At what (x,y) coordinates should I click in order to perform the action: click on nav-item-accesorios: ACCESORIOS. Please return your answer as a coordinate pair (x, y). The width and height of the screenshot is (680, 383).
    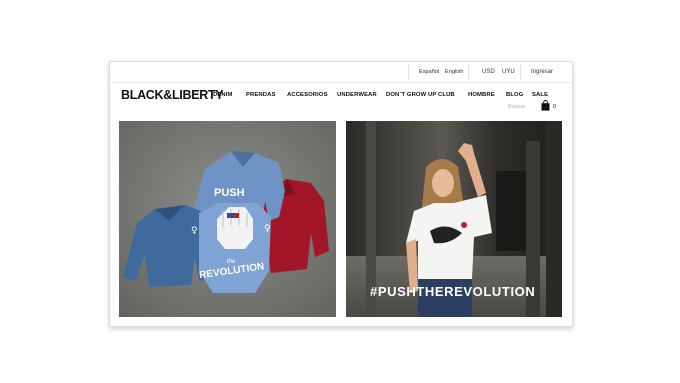
    Looking at the image, I should click on (307, 95).